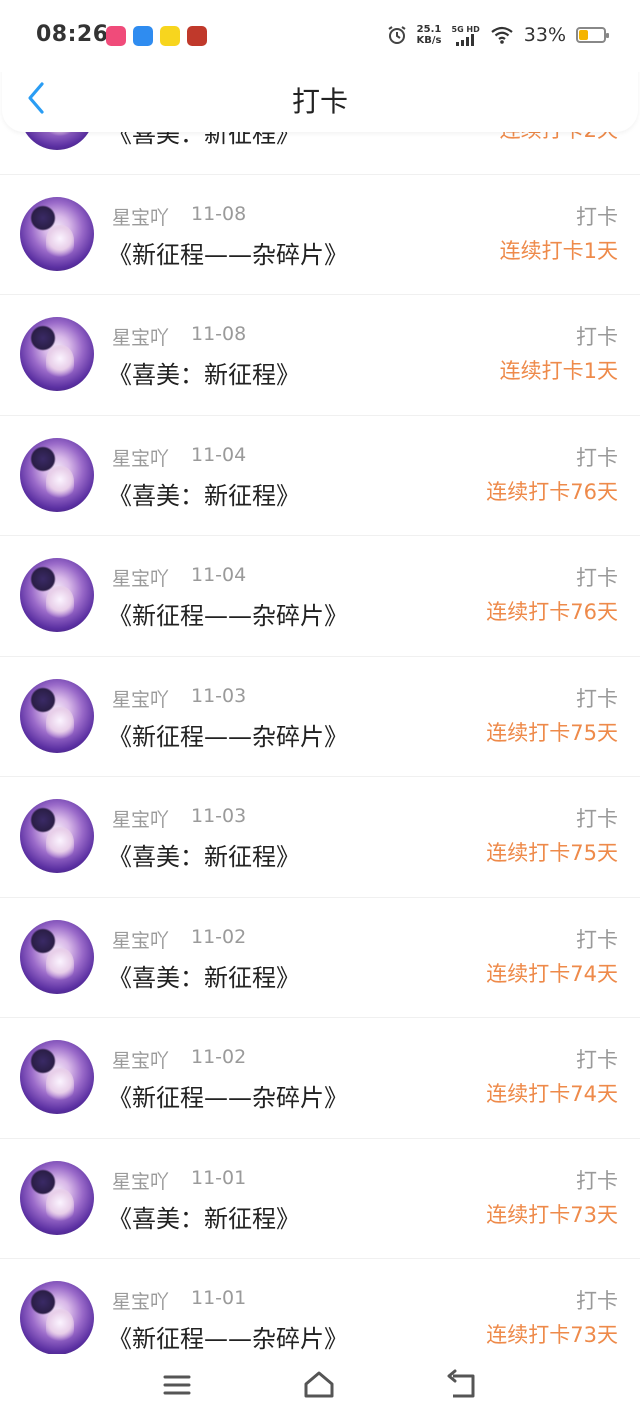  I want to click on alarm-icon, so click(396, 35).